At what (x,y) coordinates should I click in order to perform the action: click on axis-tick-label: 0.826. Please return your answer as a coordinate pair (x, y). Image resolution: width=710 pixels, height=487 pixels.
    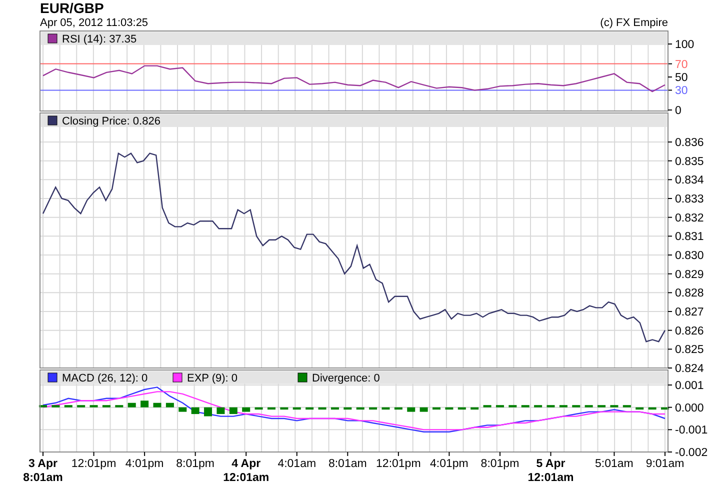
    Looking at the image, I should click on (689, 331).